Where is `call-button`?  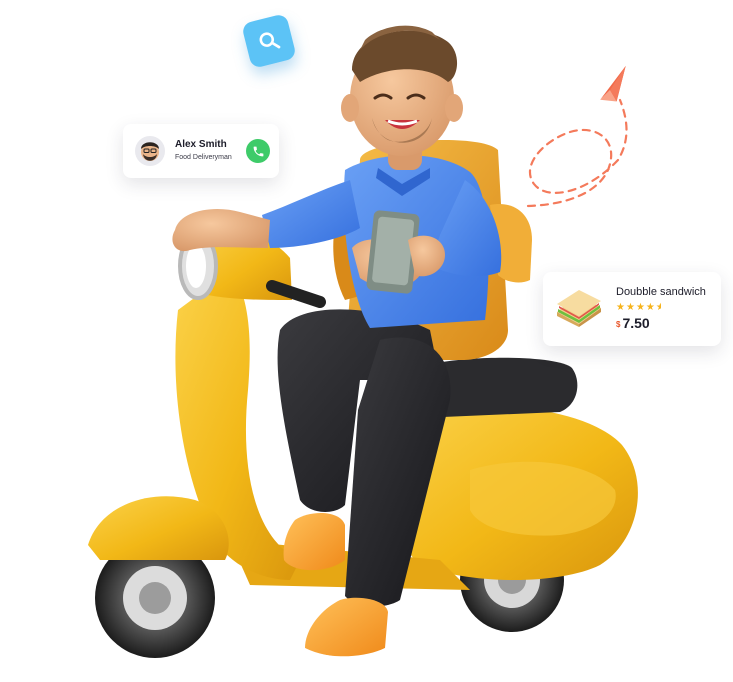
call-button is located at coordinates (258, 151).